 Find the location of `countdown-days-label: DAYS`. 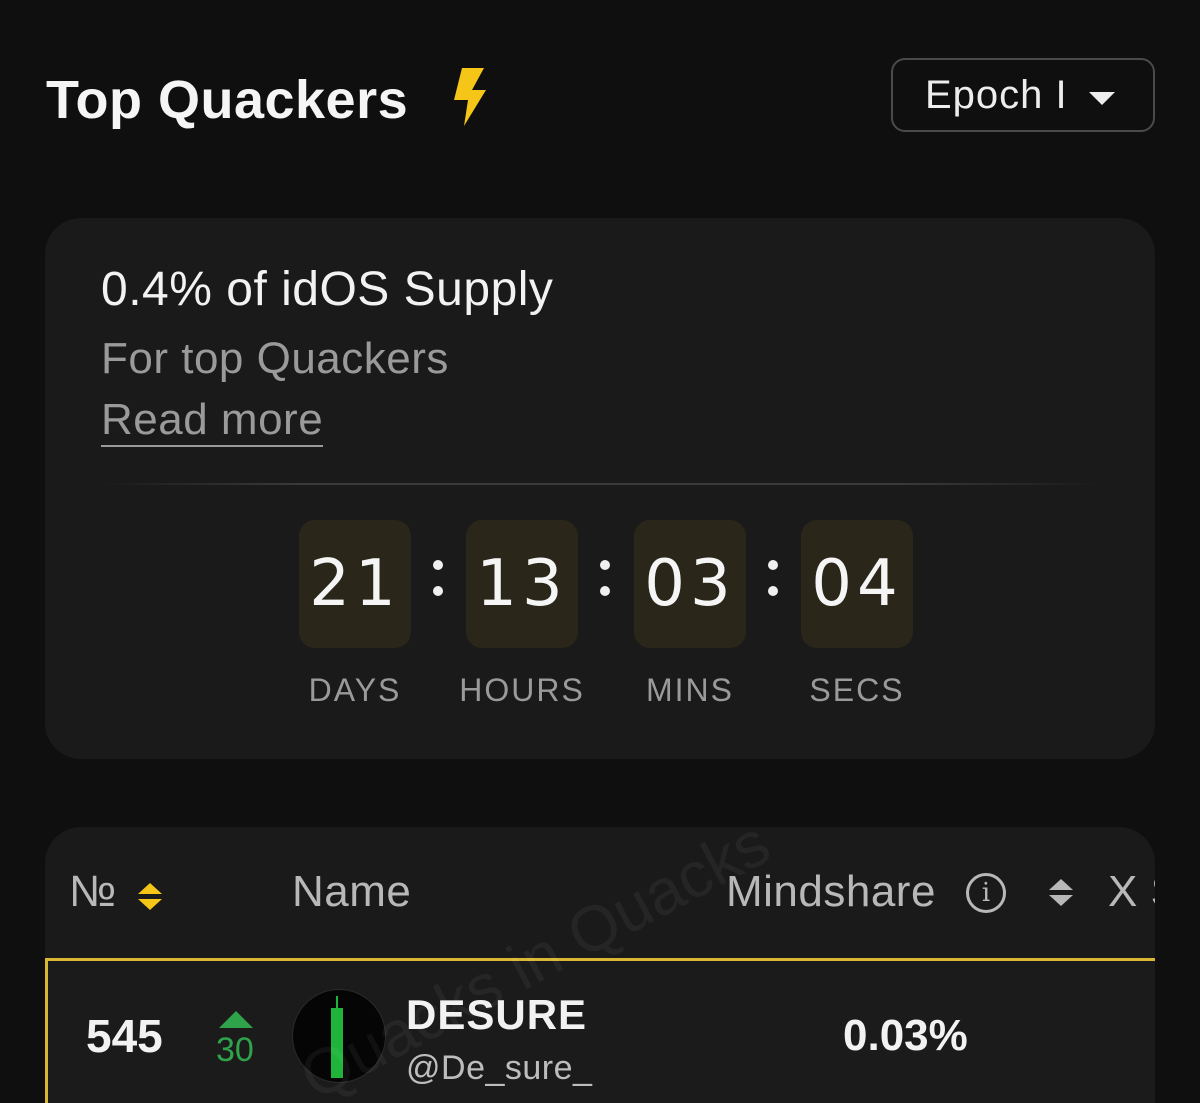

countdown-days-label: DAYS is located at coordinates (355, 690).